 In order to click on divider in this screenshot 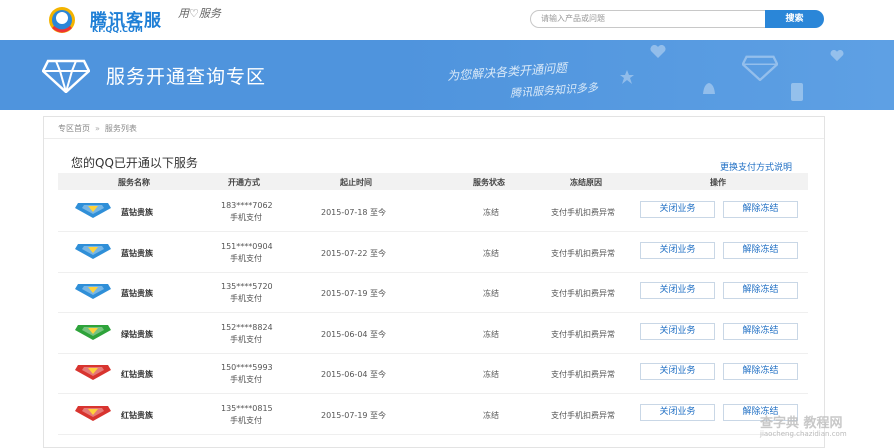, I will do `click(434, 138)`.